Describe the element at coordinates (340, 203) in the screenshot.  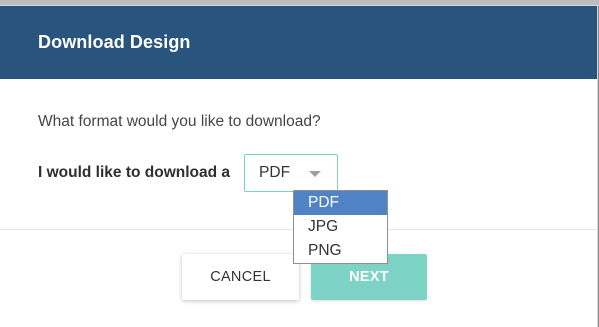
I see `format-option-pdf: PDF` at that location.